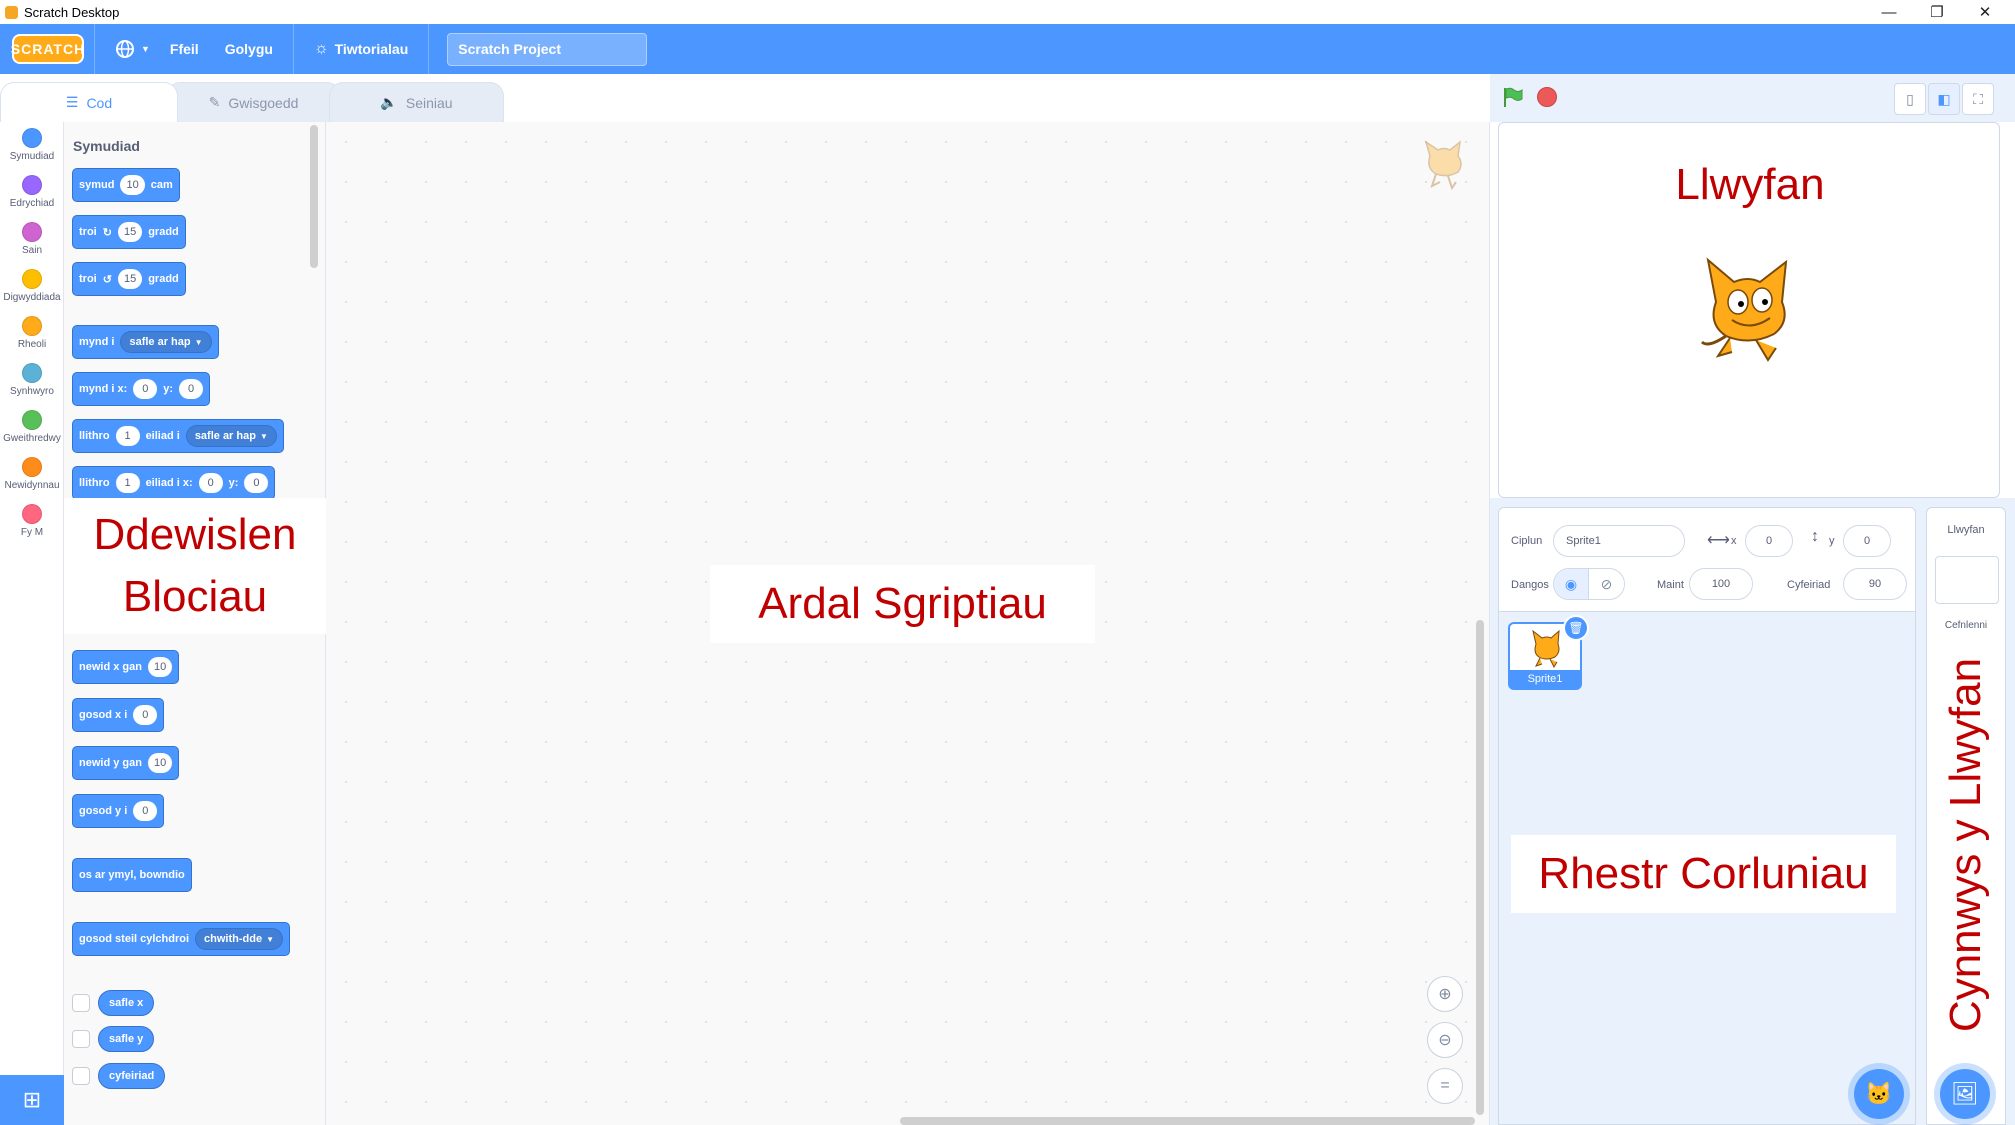 Image resolution: width=2015 pixels, height=1125 pixels. What do you see at coordinates (1547, 97) in the screenshot?
I see `stop-button` at bounding box center [1547, 97].